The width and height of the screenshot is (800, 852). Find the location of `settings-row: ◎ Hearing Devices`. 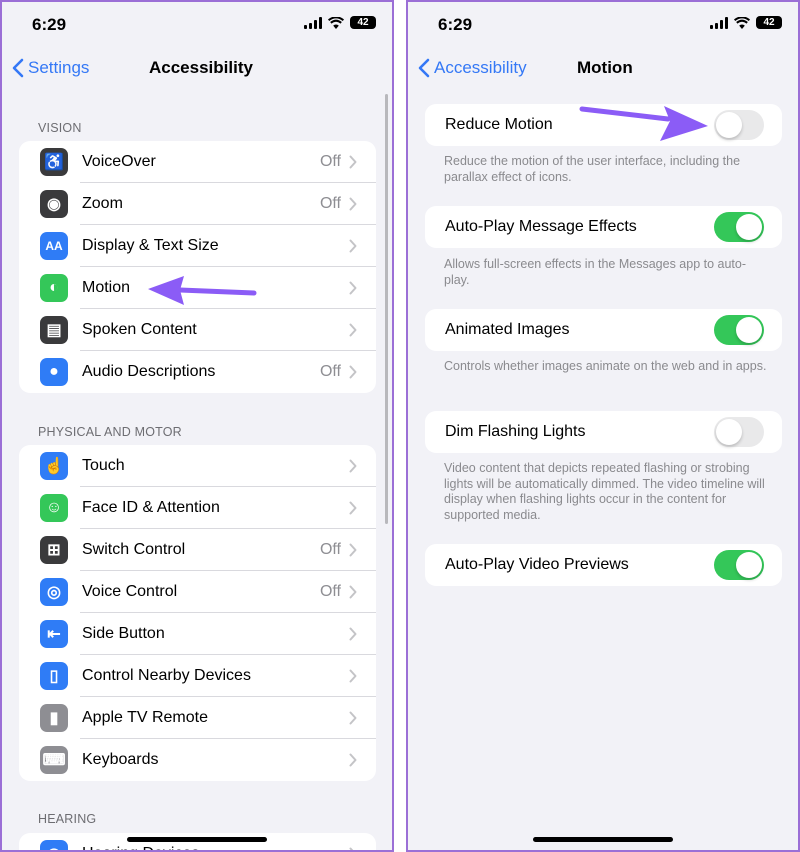

settings-row: ◎ Hearing Devices is located at coordinates (197, 841).